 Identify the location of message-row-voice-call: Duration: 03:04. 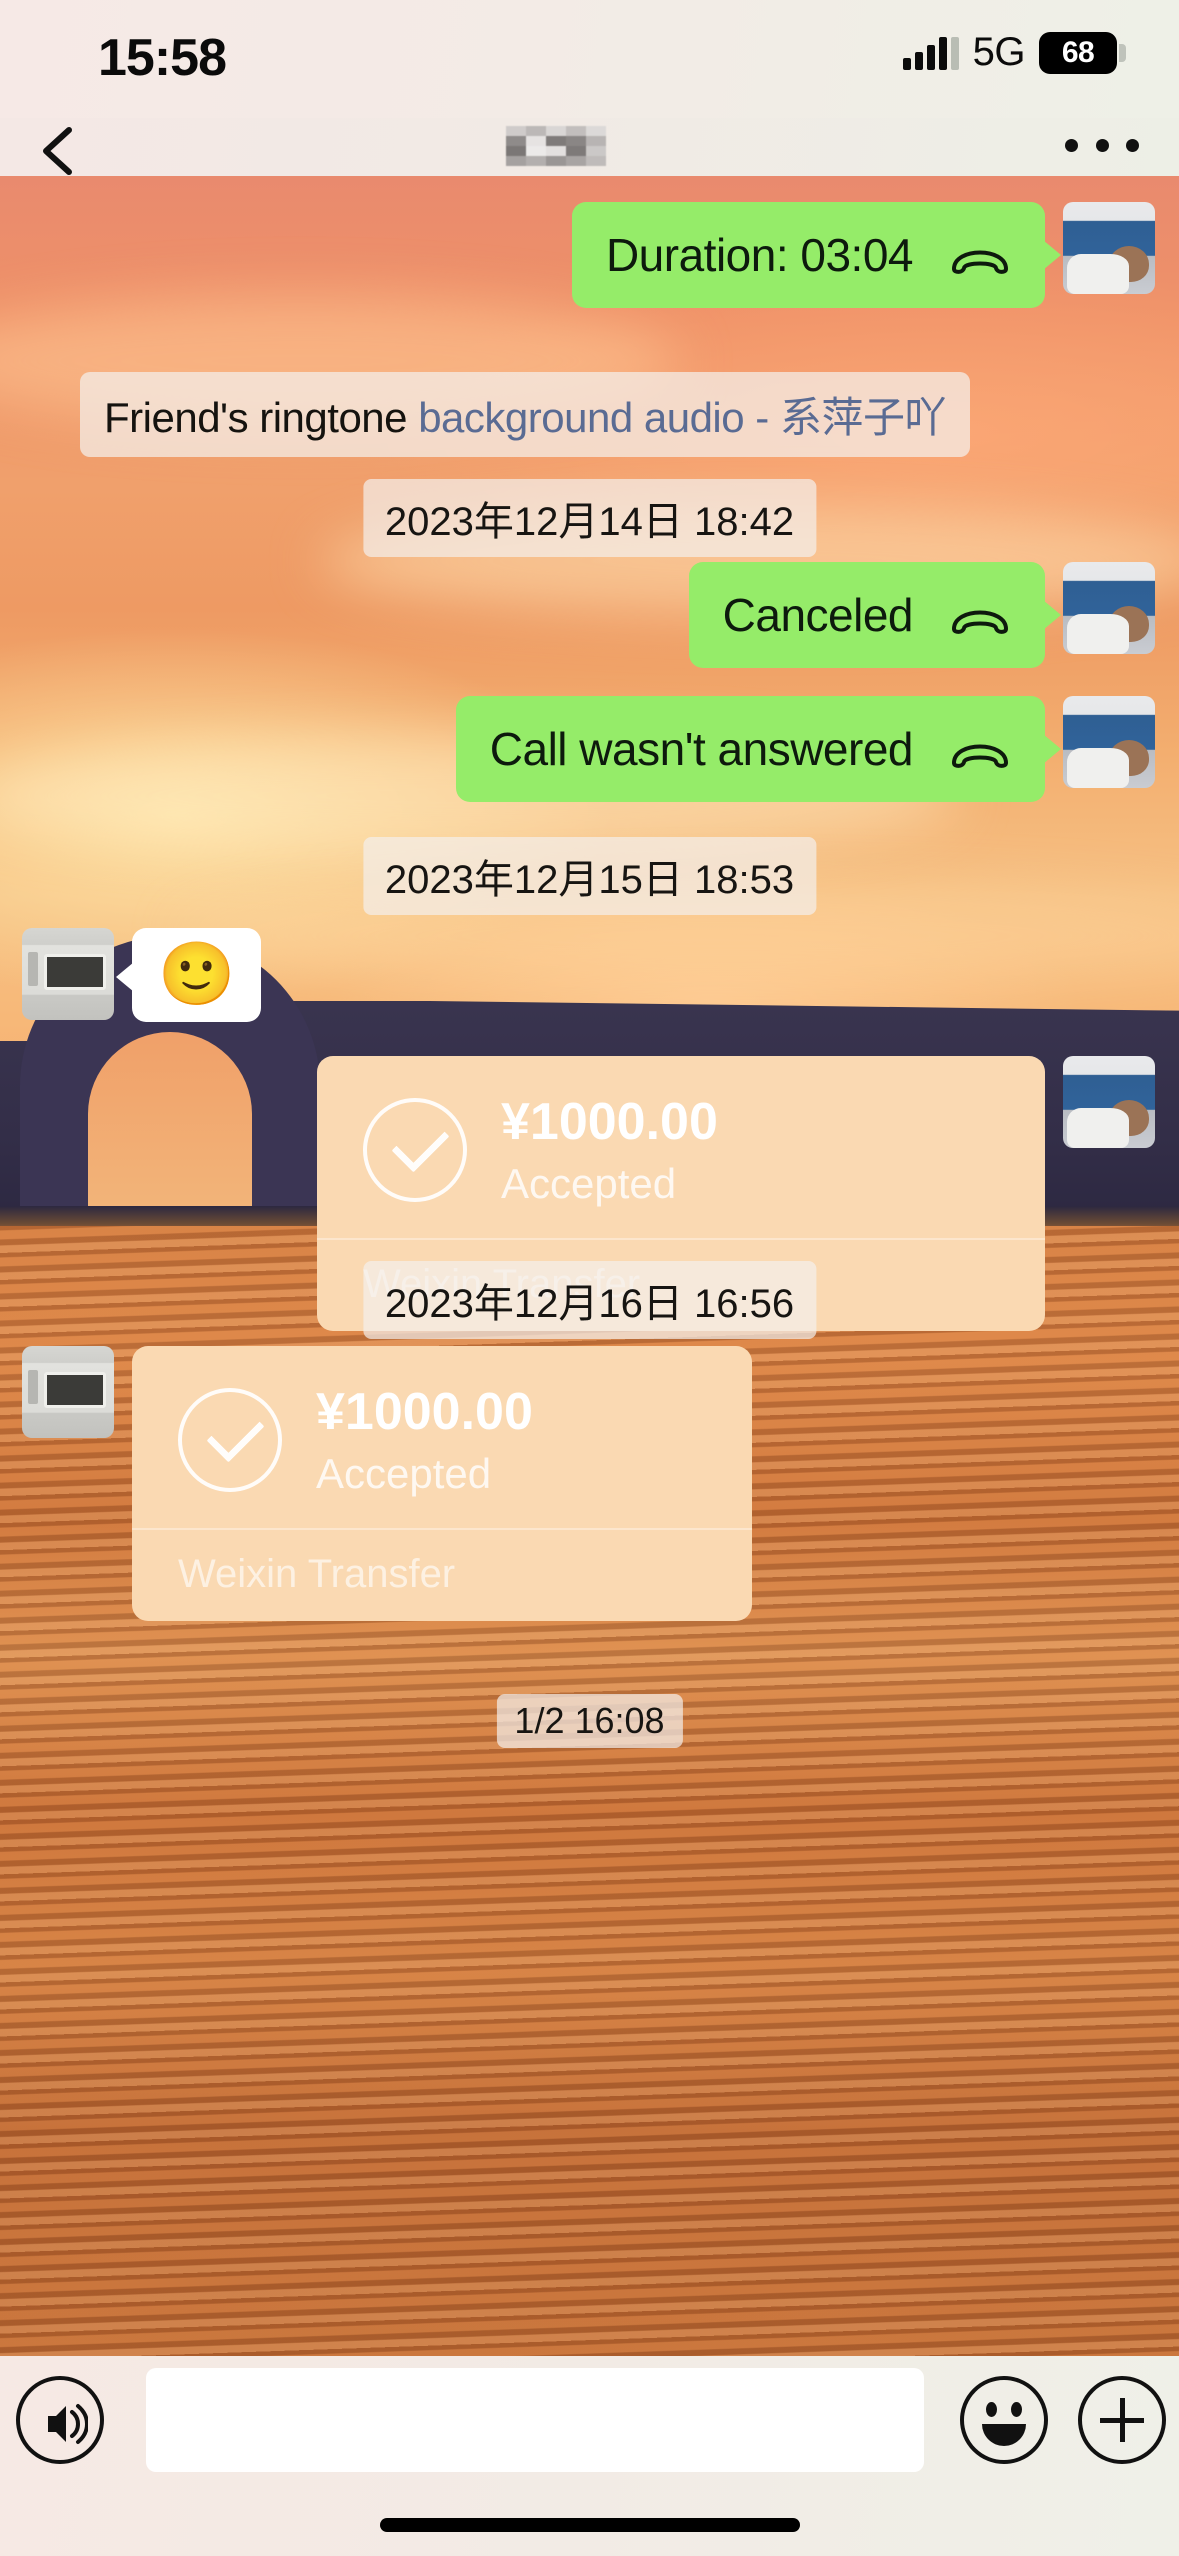
(589, 255).